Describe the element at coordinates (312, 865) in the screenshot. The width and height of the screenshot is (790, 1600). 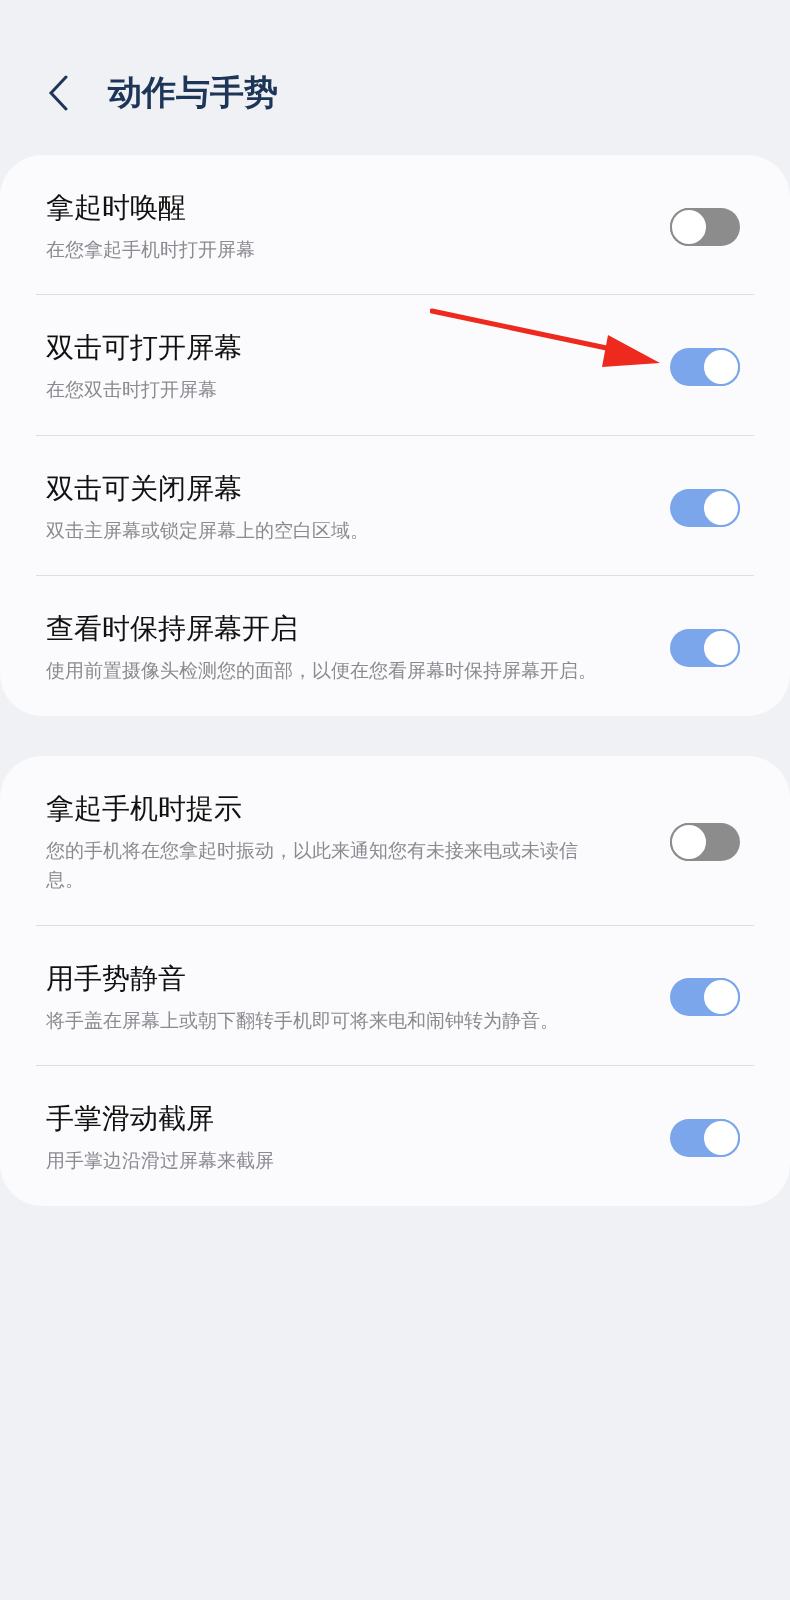
I see `setting-description: 您的手机将在您拿起时振动，以此来通知您有未接来电或未读信息。` at that location.